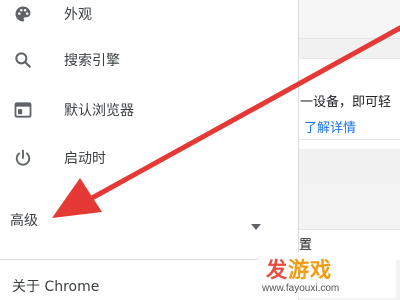 The width and height of the screenshot is (400, 300). Describe the element at coordinates (56, 287) in the screenshot. I see `about-chrome-label: 关于 Chrome` at that location.